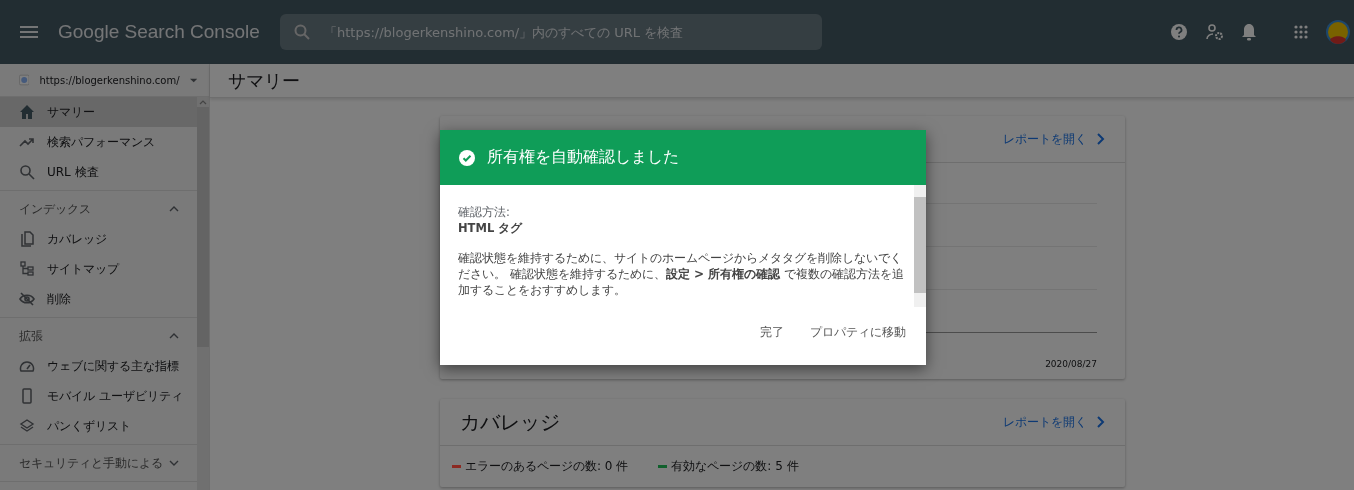 The width and height of the screenshot is (1354, 490). Describe the element at coordinates (159, 32) in the screenshot. I see `product-name: Google Search Console` at that location.